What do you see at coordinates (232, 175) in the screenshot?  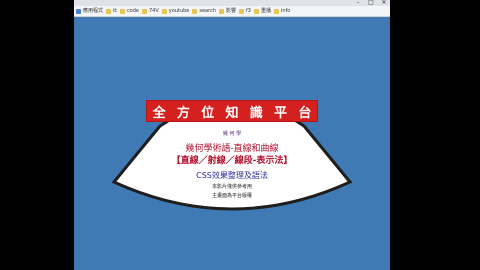 I see `css-subtitle: CSS效果整理及語法` at bounding box center [232, 175].